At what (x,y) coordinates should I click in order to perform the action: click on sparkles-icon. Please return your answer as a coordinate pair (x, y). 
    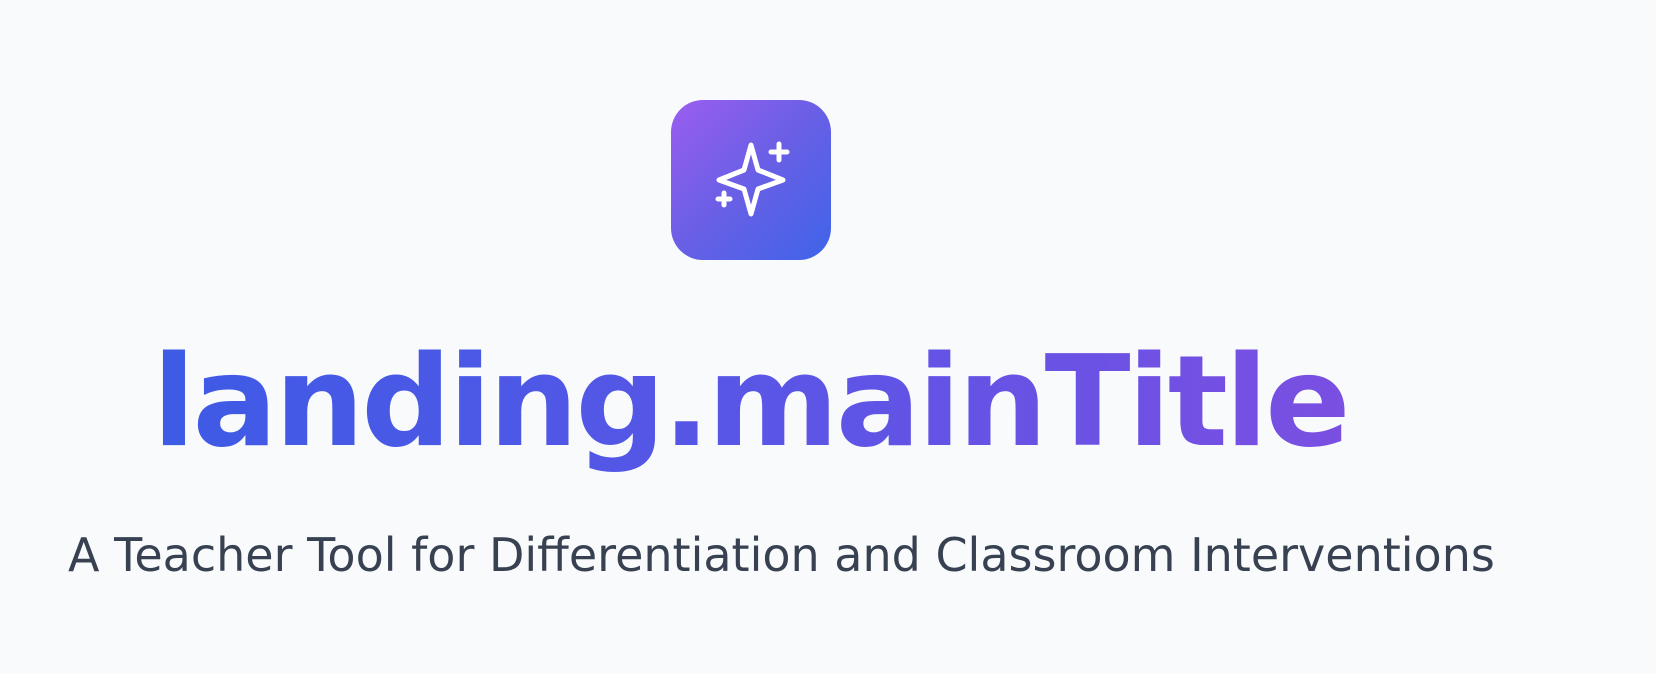
    Looking at the image, I should click on (752, 179).